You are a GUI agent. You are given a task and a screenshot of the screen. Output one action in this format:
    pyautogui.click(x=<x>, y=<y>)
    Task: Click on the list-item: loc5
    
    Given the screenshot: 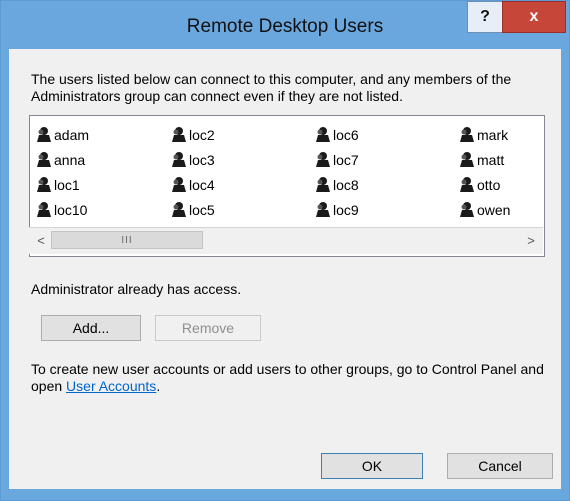 What is the action you would take?
    pyautogui.click(x=192, y=209)
    